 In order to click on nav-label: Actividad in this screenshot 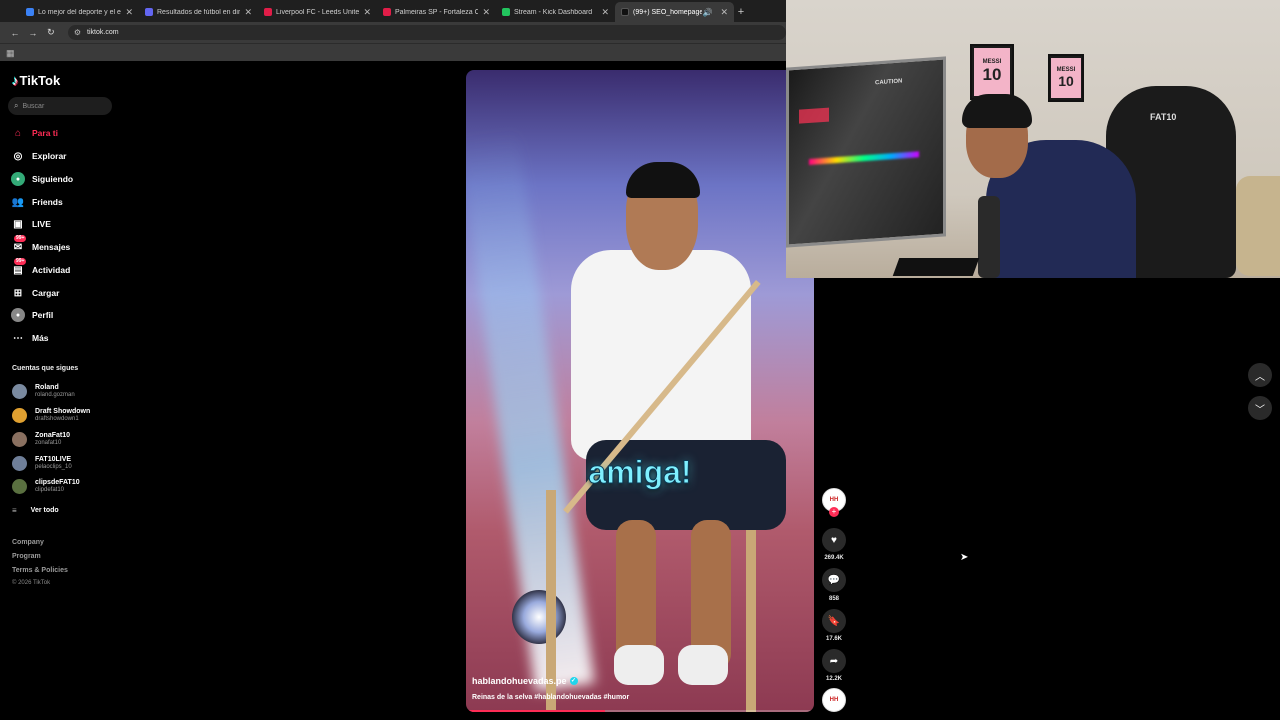, I will do `click(51, 270)`.